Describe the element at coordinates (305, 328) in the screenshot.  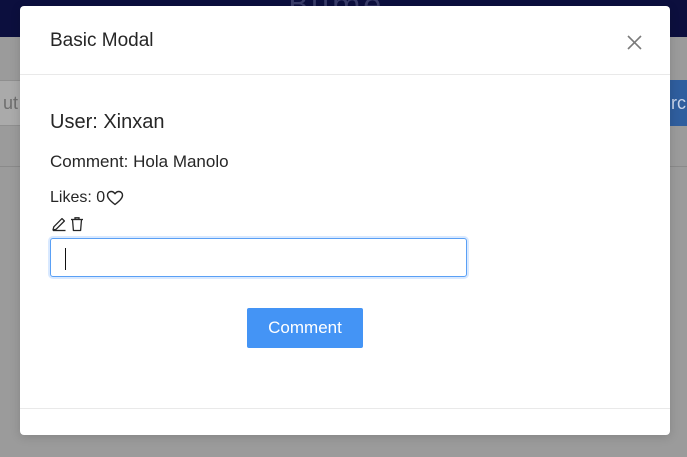
I see `comment-button: Comment` at that location.